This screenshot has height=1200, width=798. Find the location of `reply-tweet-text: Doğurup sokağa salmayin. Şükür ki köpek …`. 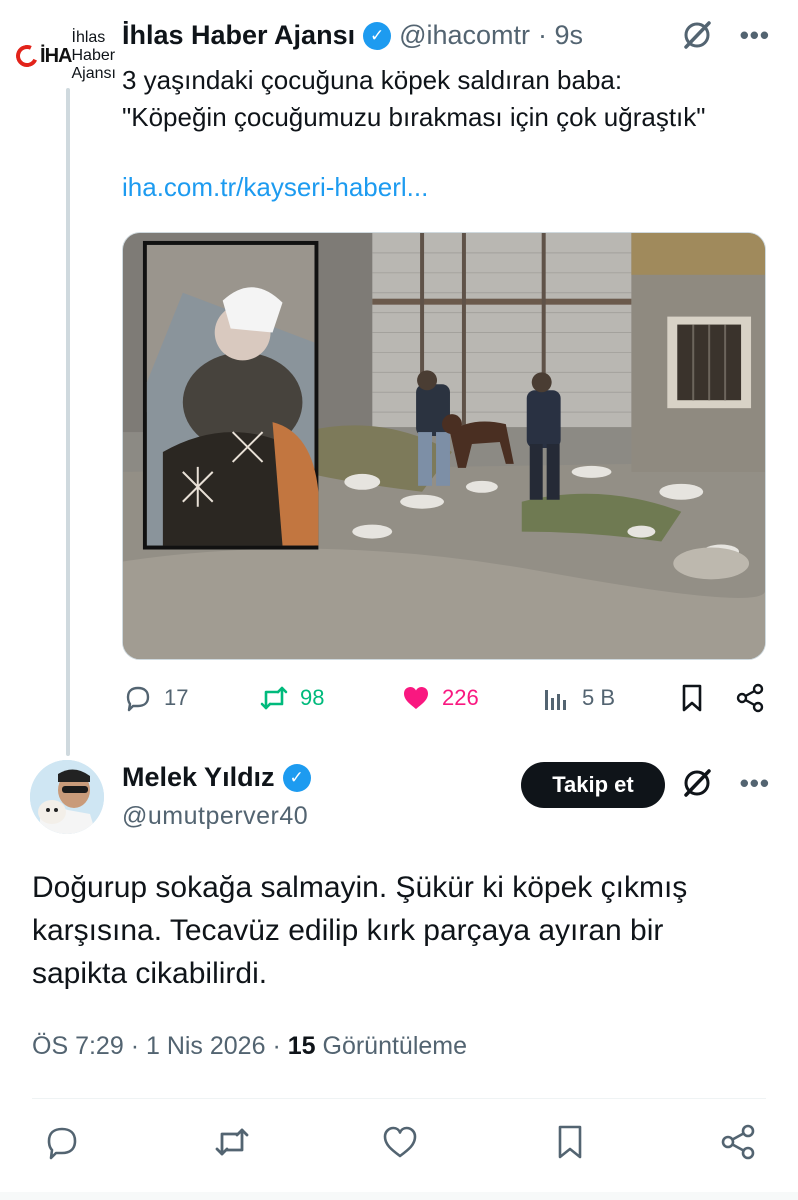

reply-tweet-text: Doğurup sokağa salmayin. Şükür ki köpek … is located at coordinates (360, 930).